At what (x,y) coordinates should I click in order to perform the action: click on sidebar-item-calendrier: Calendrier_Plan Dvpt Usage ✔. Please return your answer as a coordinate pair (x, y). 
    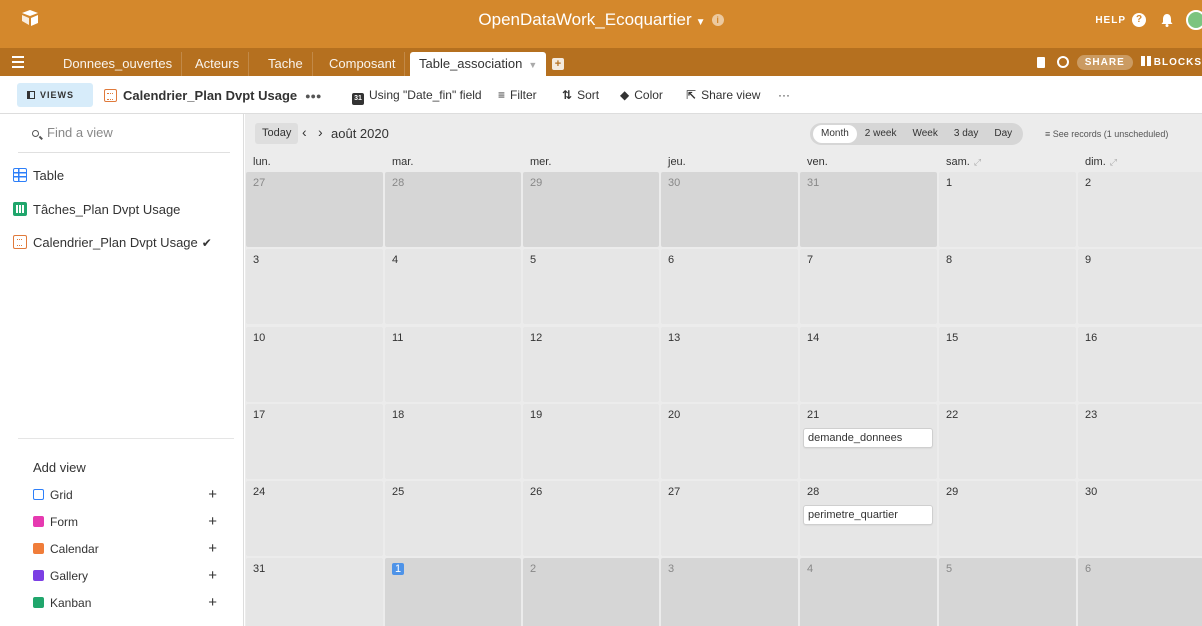
    Looking at the image, I should click on (112, 242).